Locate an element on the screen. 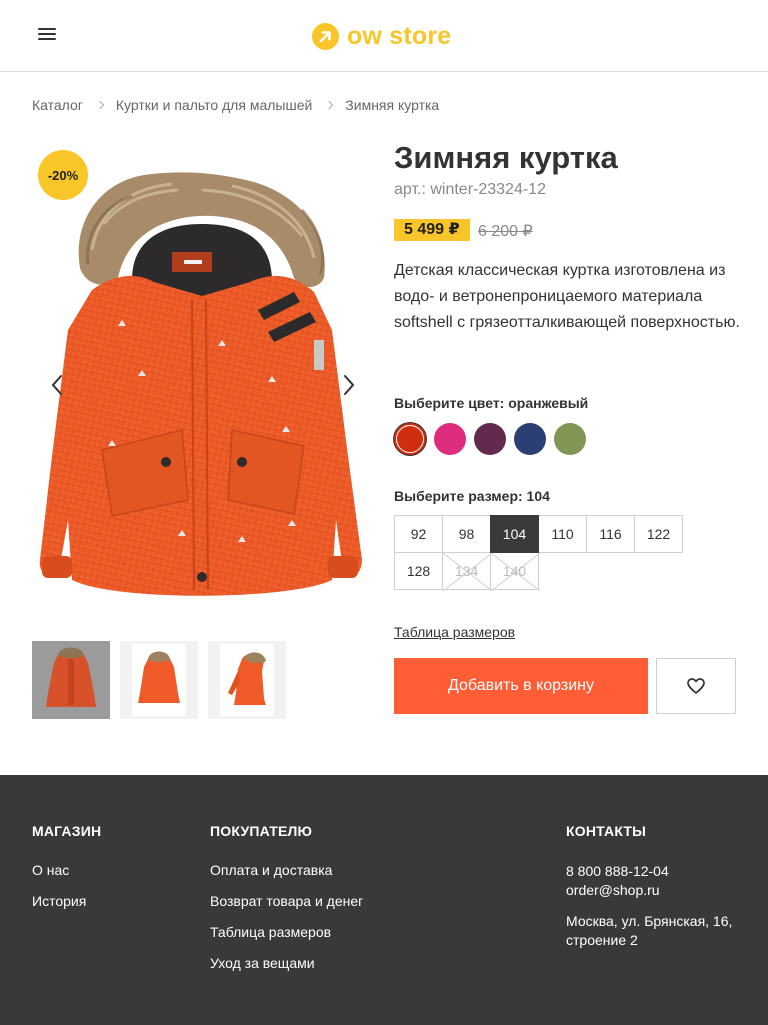 Image resolution: width=768 pixels, height=1025 pixels. footer-link-payment: Оплата и доставка is located at coordinates (286, 870).